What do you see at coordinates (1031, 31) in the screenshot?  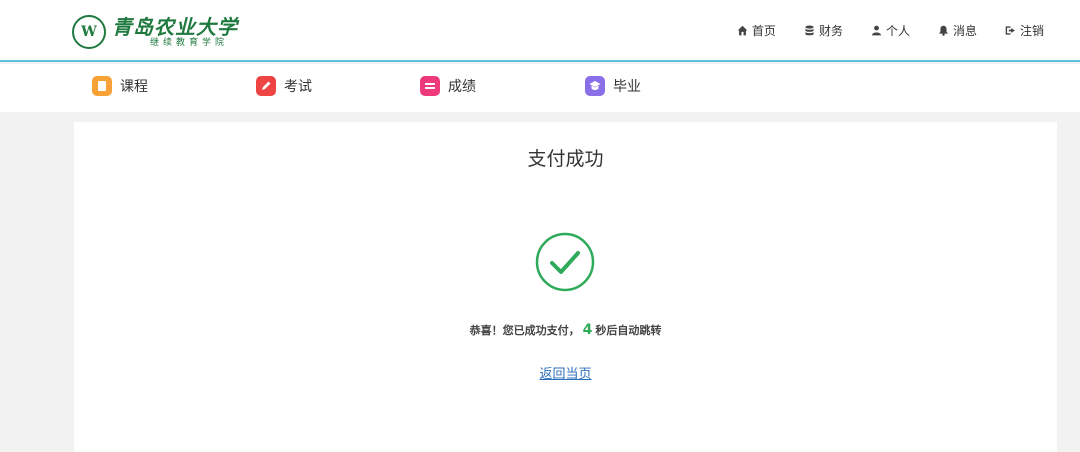 I see `top-nav-logout-label: 注销` at bounding box center [1031, 31].